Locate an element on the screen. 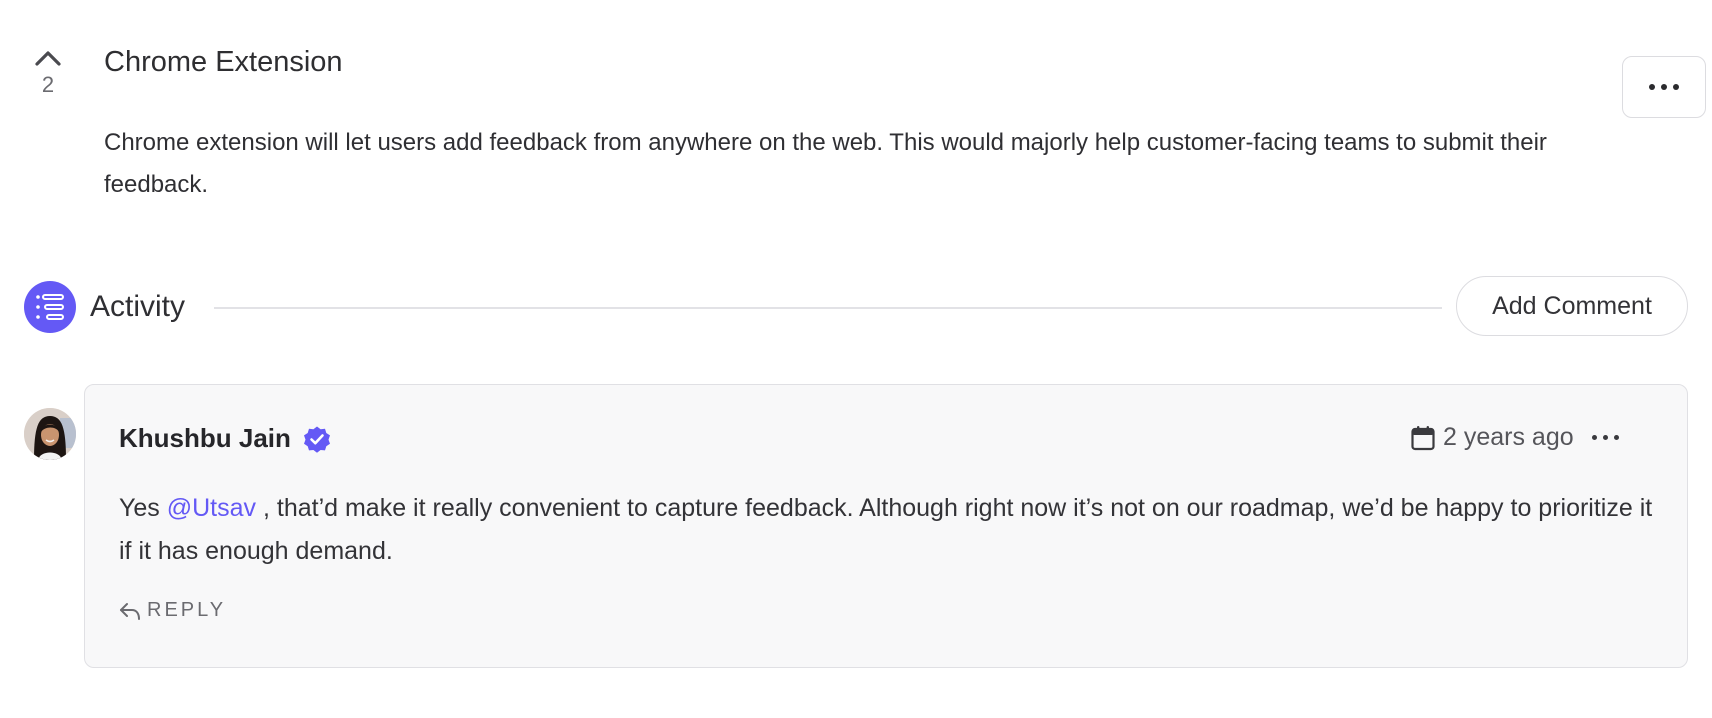  reply-arrow-icon is located at coordinates (130, 611).